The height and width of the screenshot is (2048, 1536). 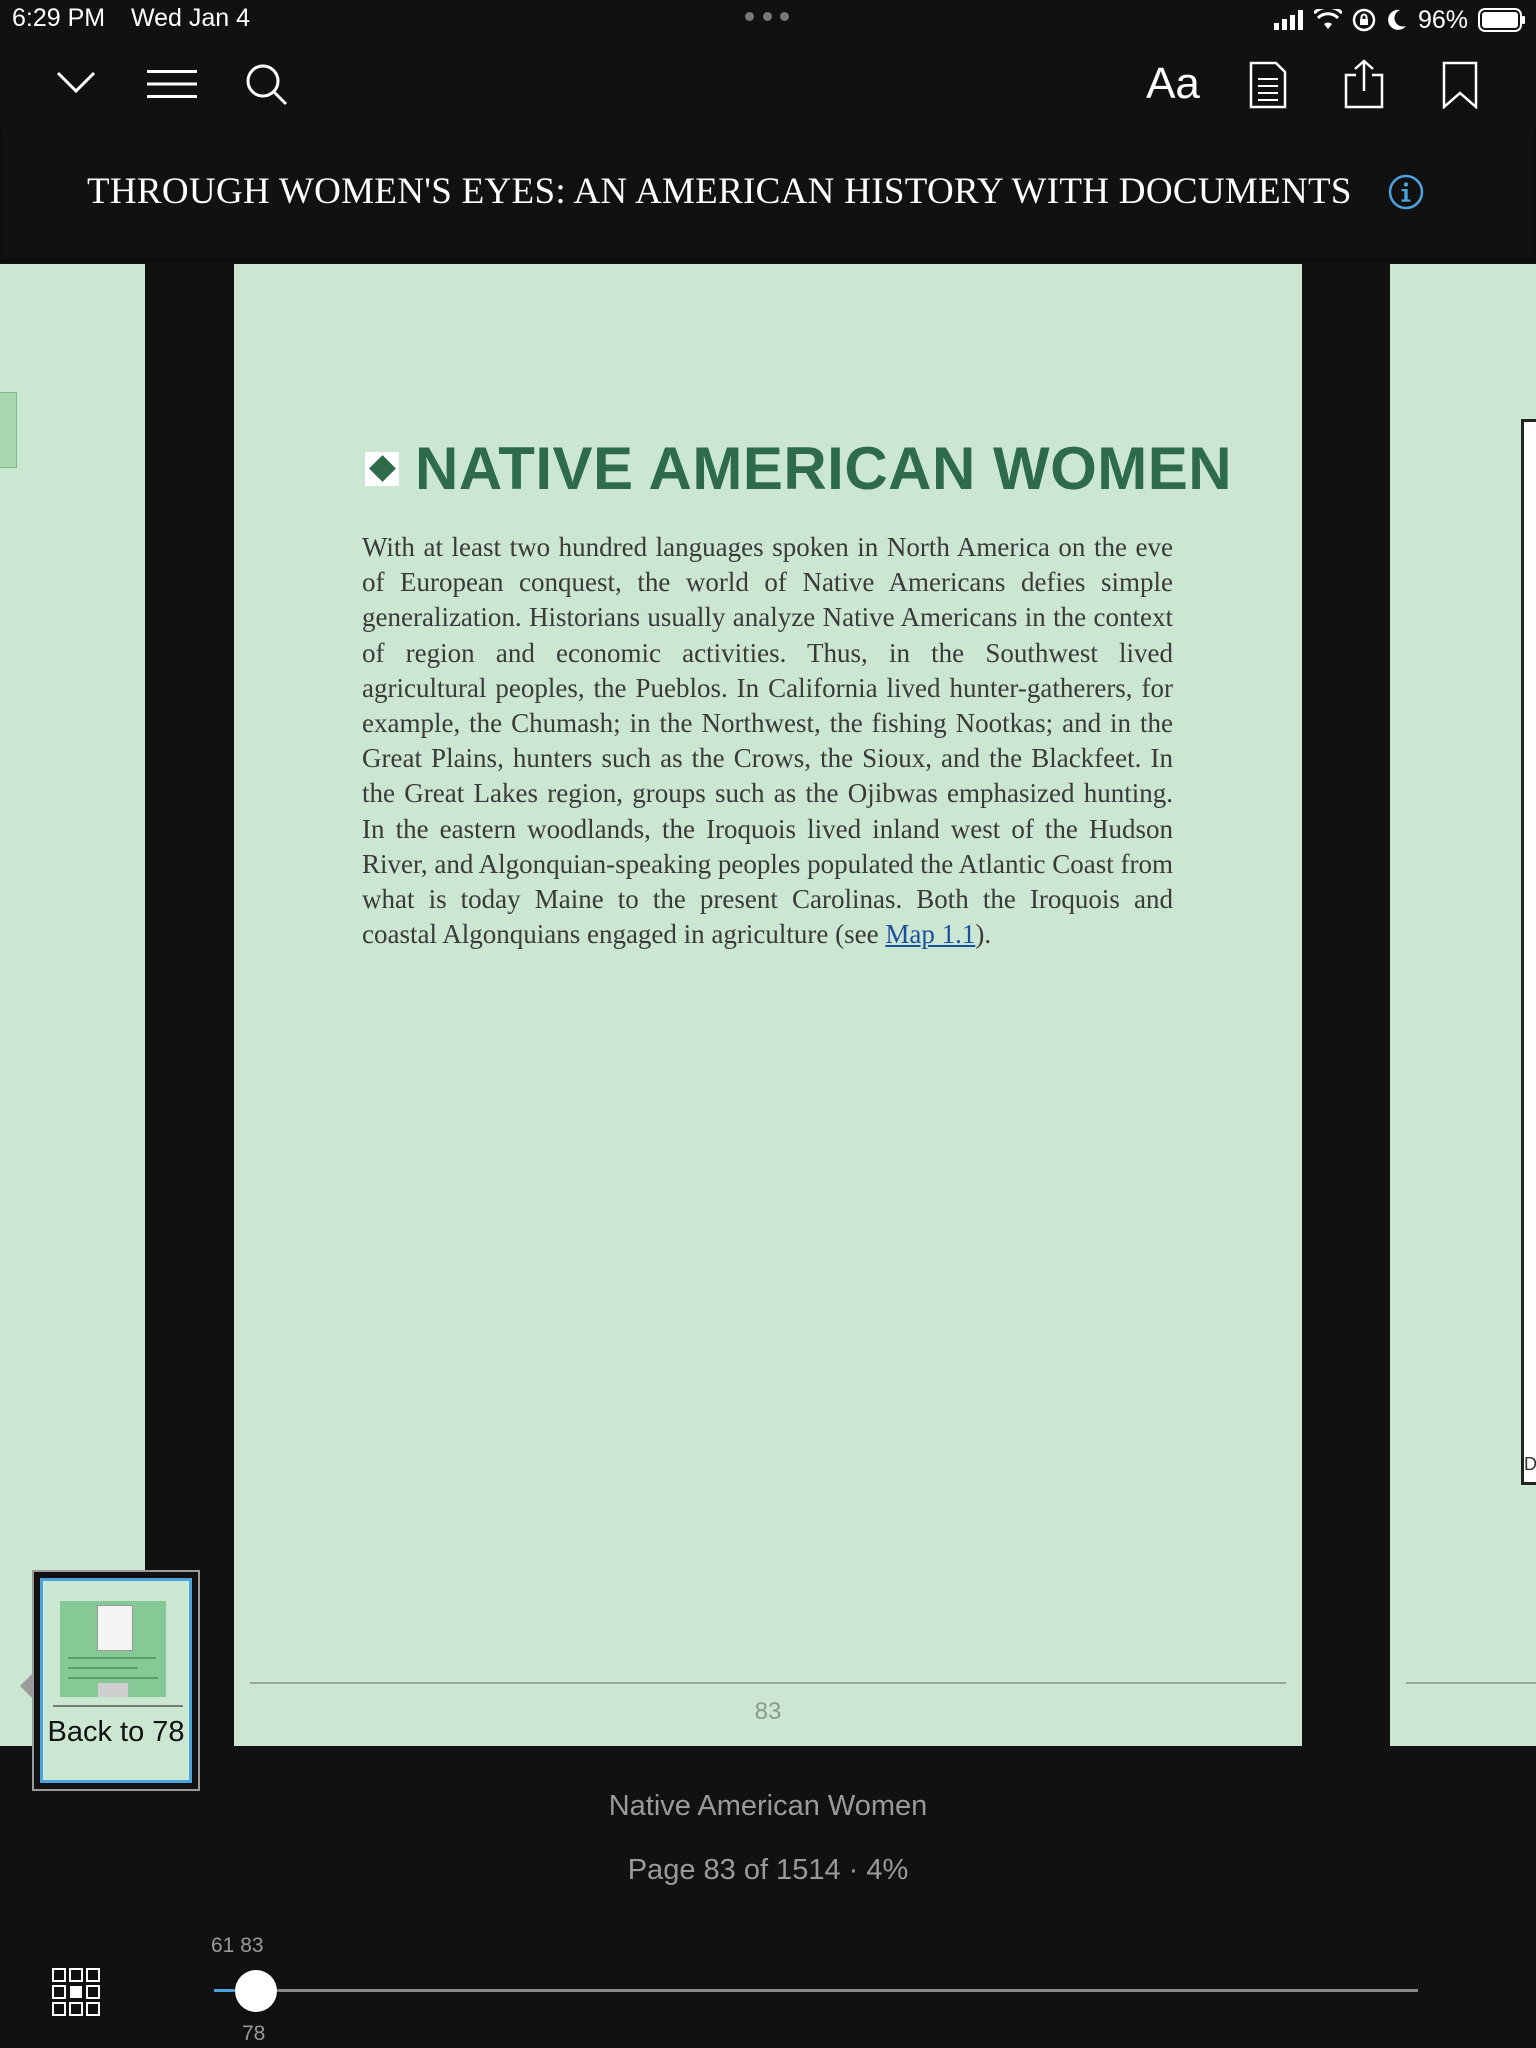 I want to click on hamburger-icon, so click(x=172, y=84).